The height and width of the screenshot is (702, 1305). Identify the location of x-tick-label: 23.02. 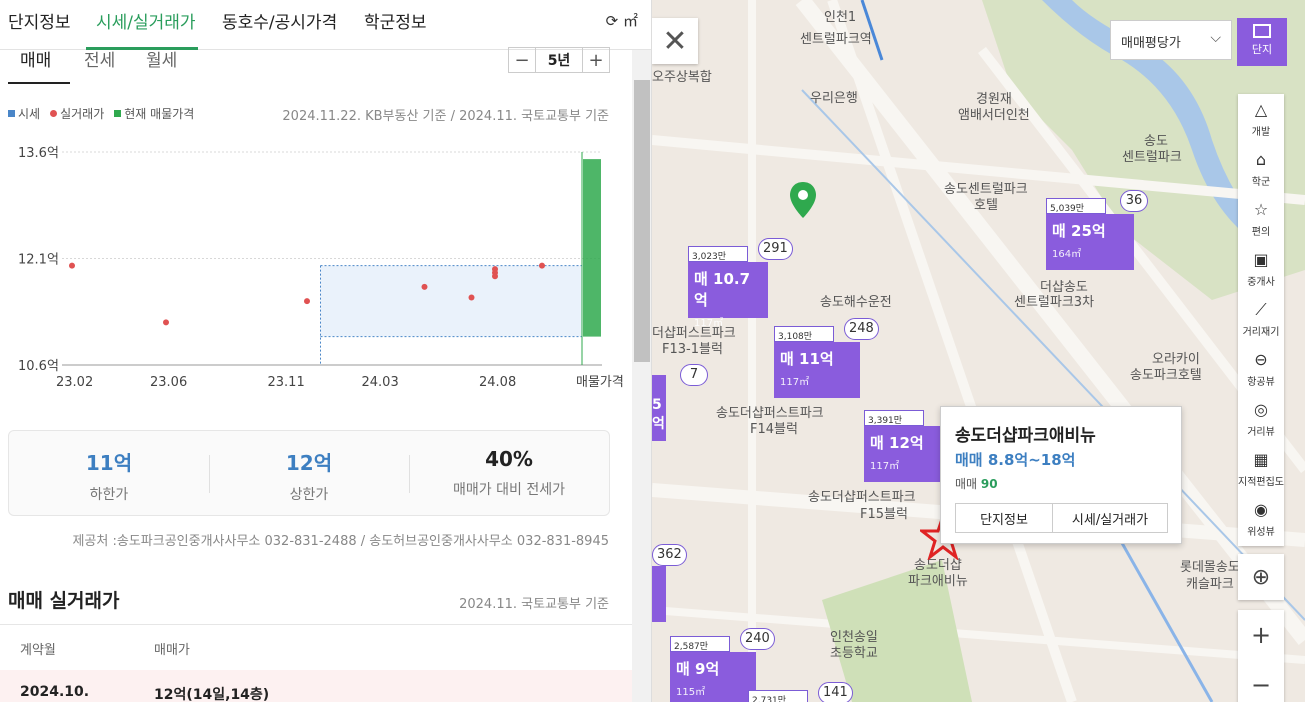
(74, 382).